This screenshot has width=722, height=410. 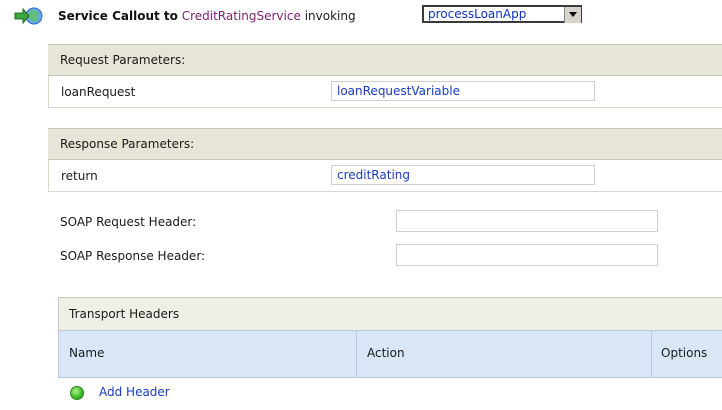 What do you see at coordinates (463, 175) in the screenshot?
I see `response-param-input: creditRating` at bounding box center [463, 175].